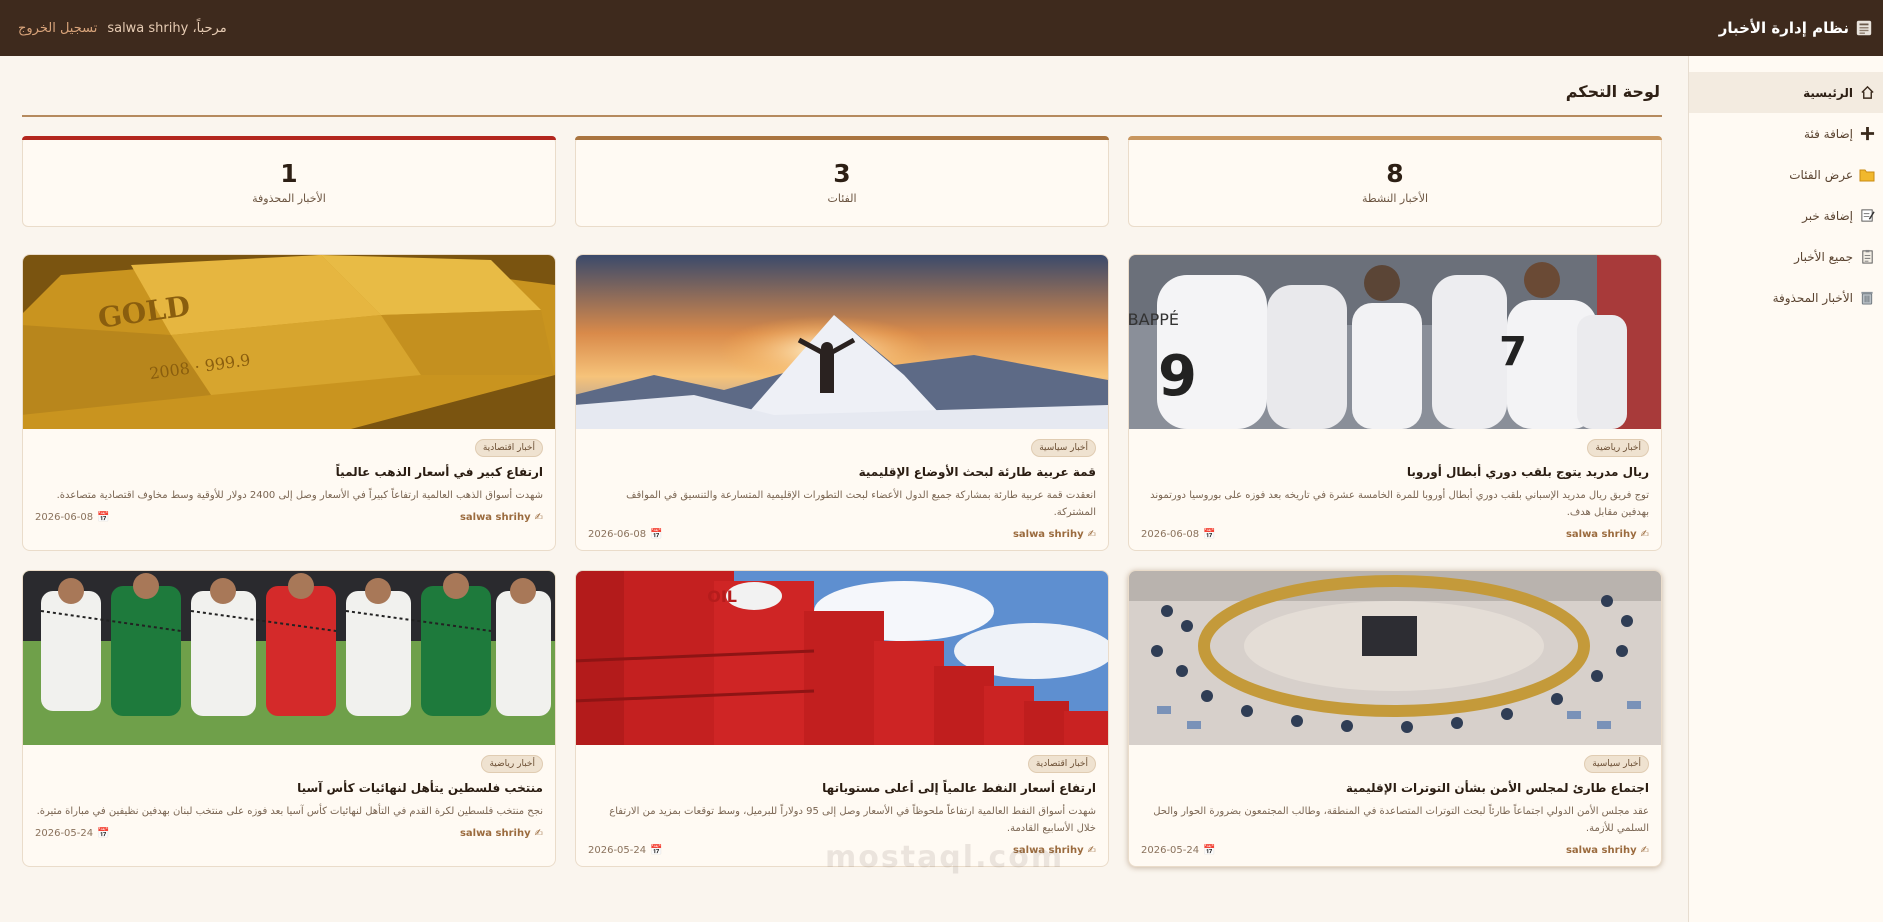 This screenshot has width=1883, height=922. I want to click on stat-label: الفئات, so click(842, 198).